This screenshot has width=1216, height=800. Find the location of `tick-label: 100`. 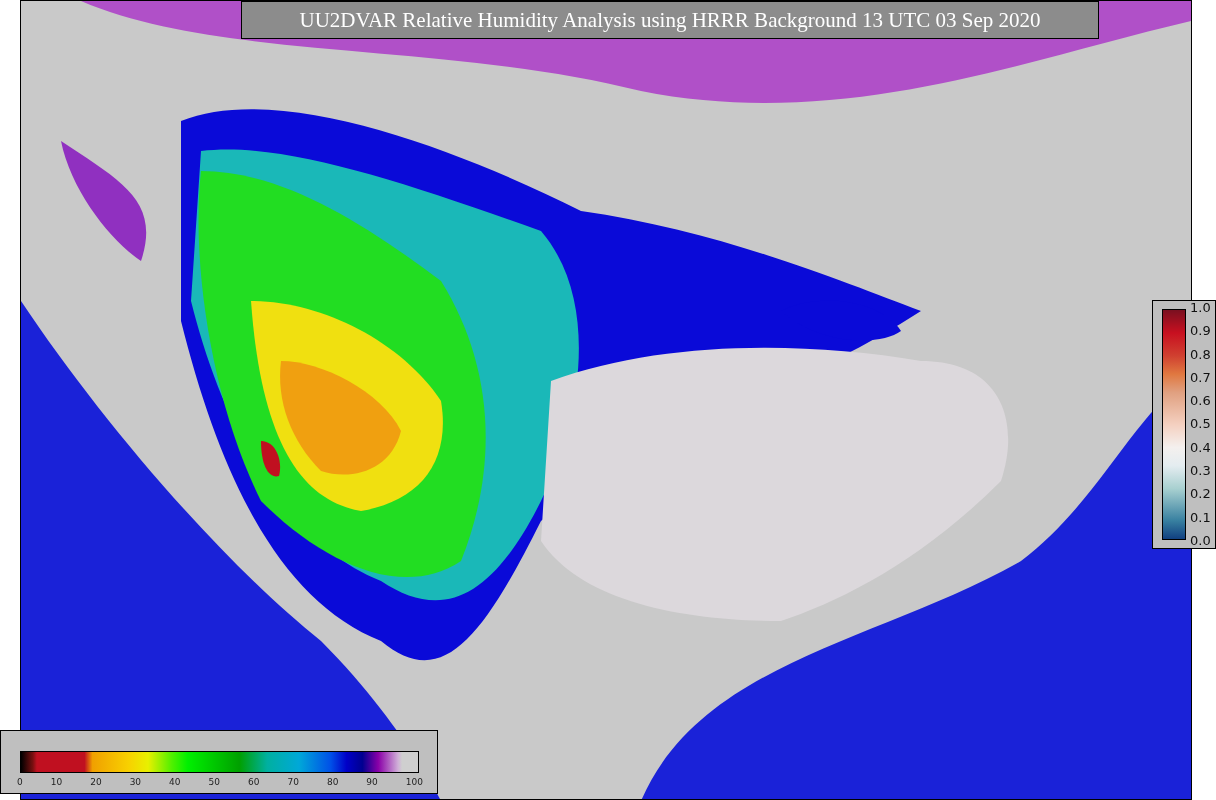

tick-label: 100 is located at coordinates (414, 782).